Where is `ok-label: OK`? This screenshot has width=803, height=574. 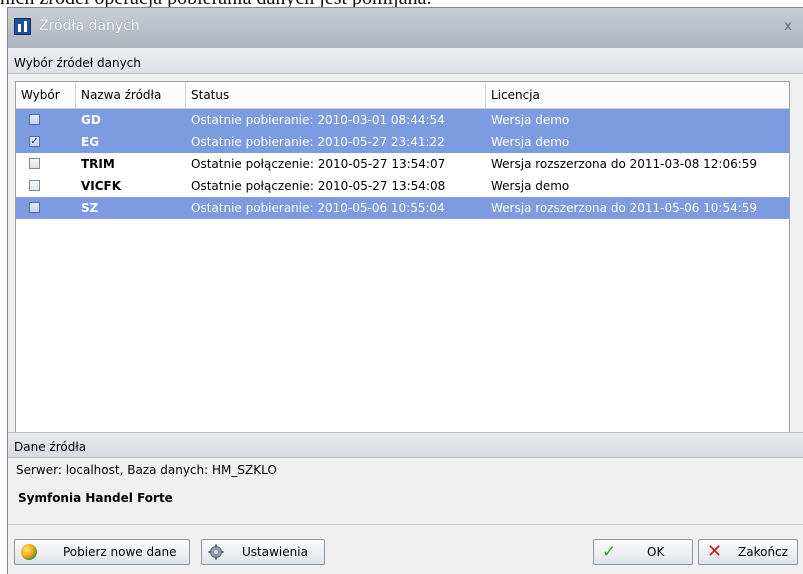 ok-label: OK is located at coordinates (656, 552).